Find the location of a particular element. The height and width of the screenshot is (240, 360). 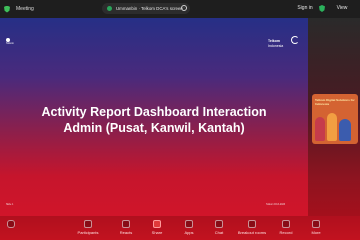

microphone-button is located at coordinates (11, 224).